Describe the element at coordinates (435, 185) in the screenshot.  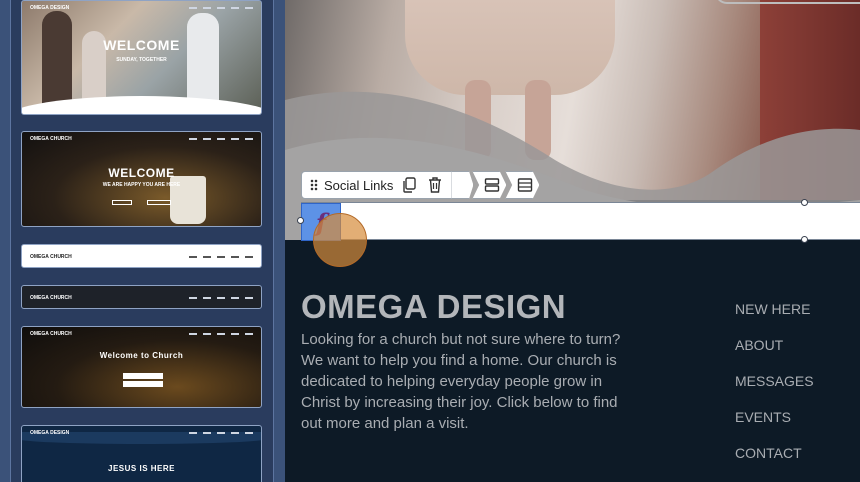
I see `delete-icon` at that location.